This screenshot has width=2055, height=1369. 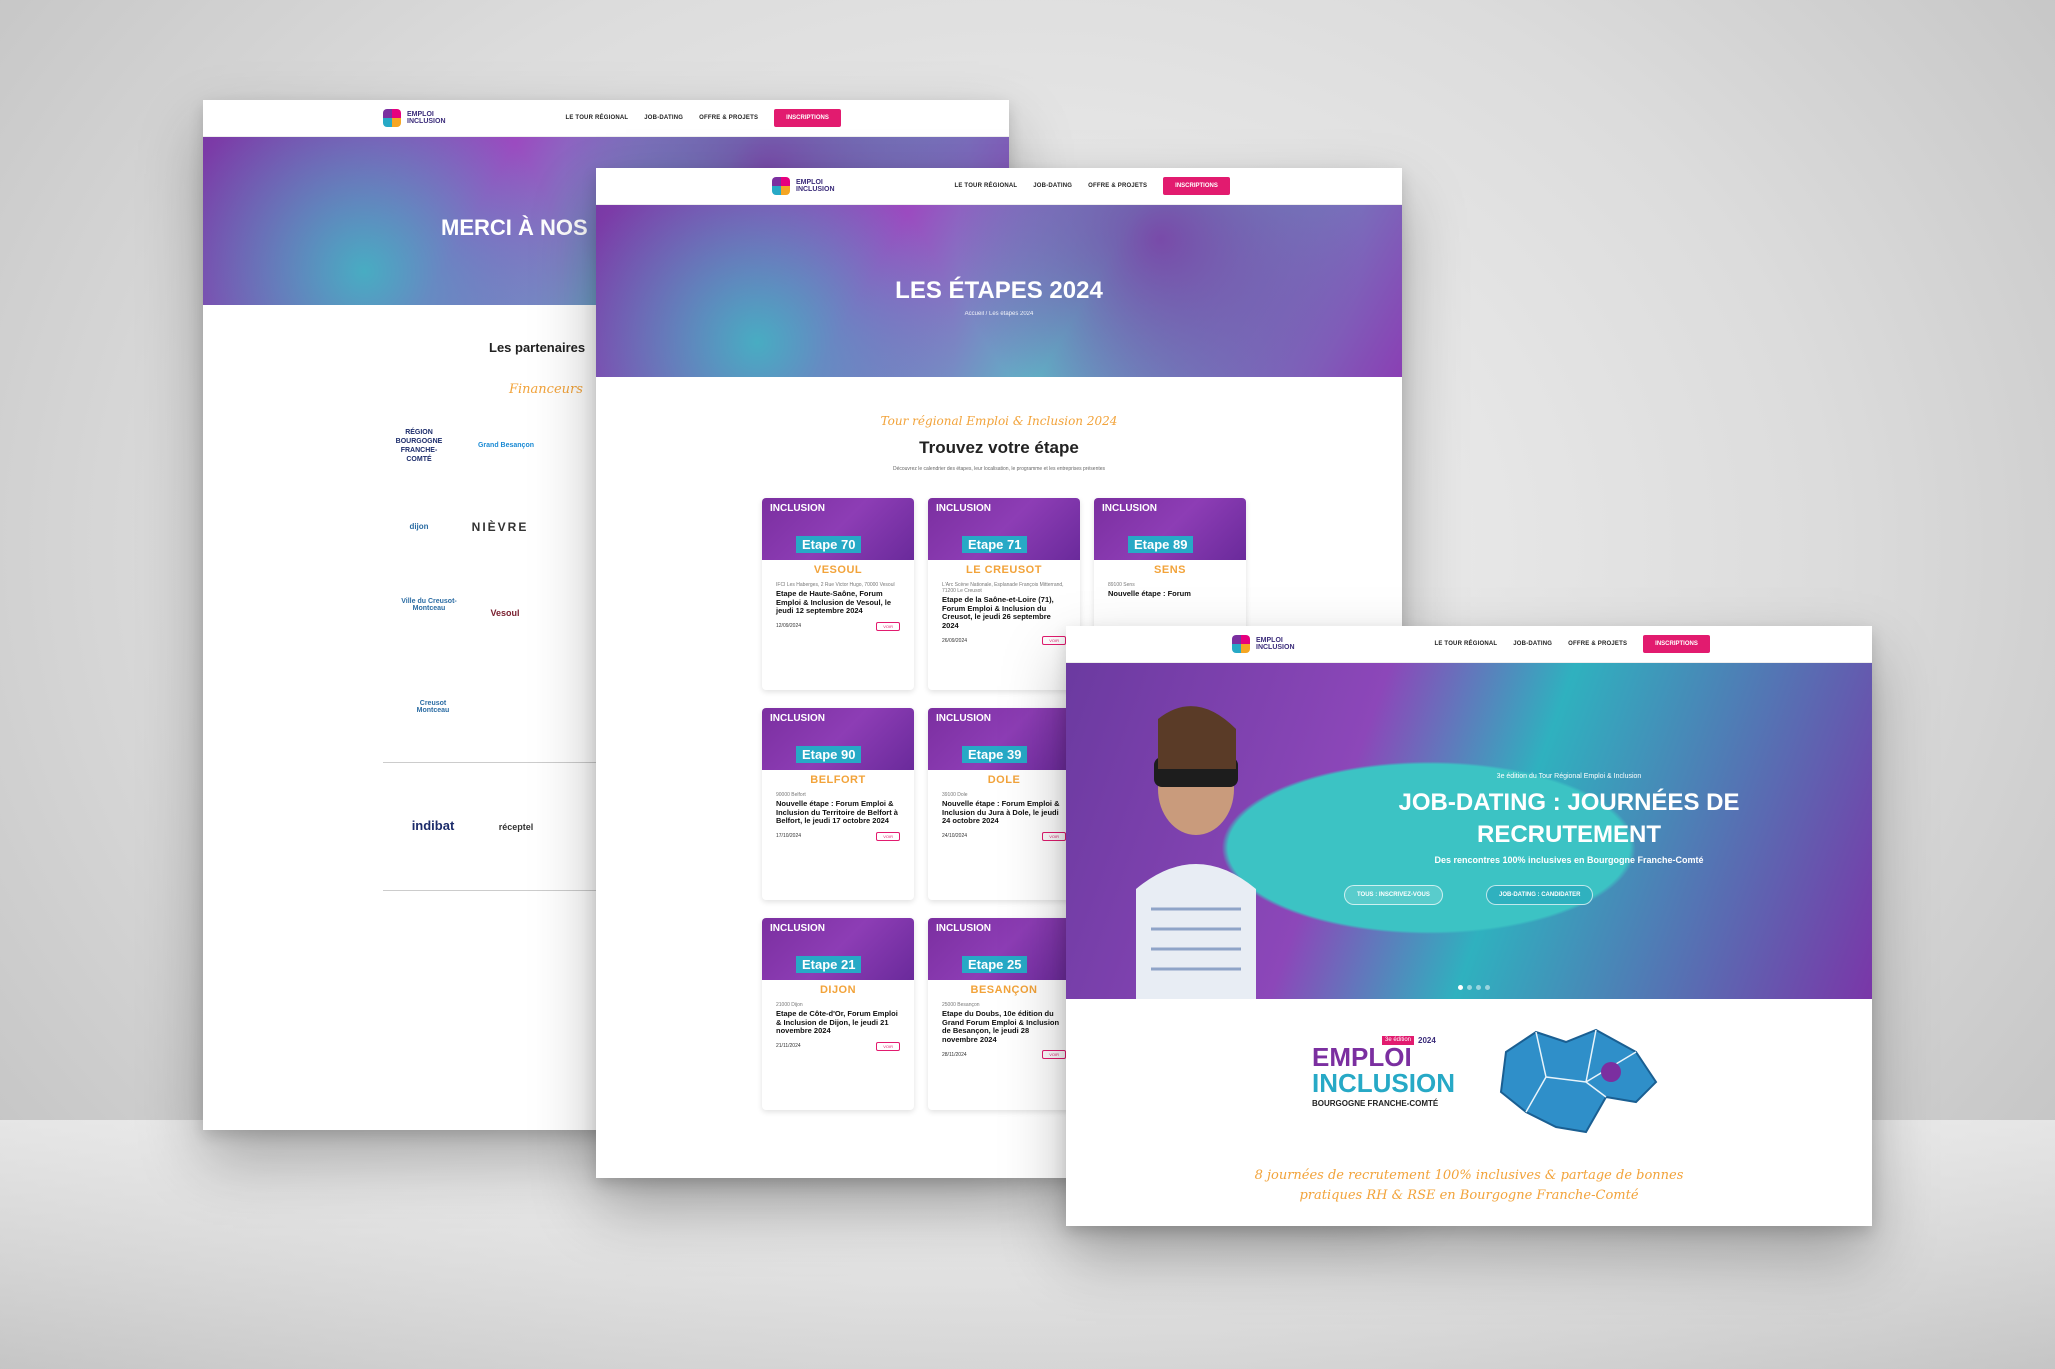 What do you see at coordinates (955, 836) in the screenshot?
I see `calendar-icon: 24/10/2024` at bounding box center [955, 836].